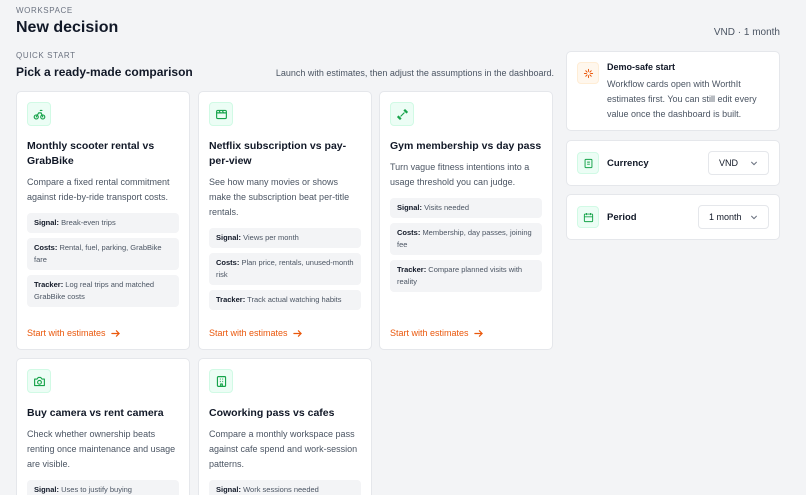 The image size is (806, 495). What do you see at coordinates (91, 153) in the screenshot?
I see `card-title: Monthly scooter rental vs GrabBike` at bounding box center [91, 153].